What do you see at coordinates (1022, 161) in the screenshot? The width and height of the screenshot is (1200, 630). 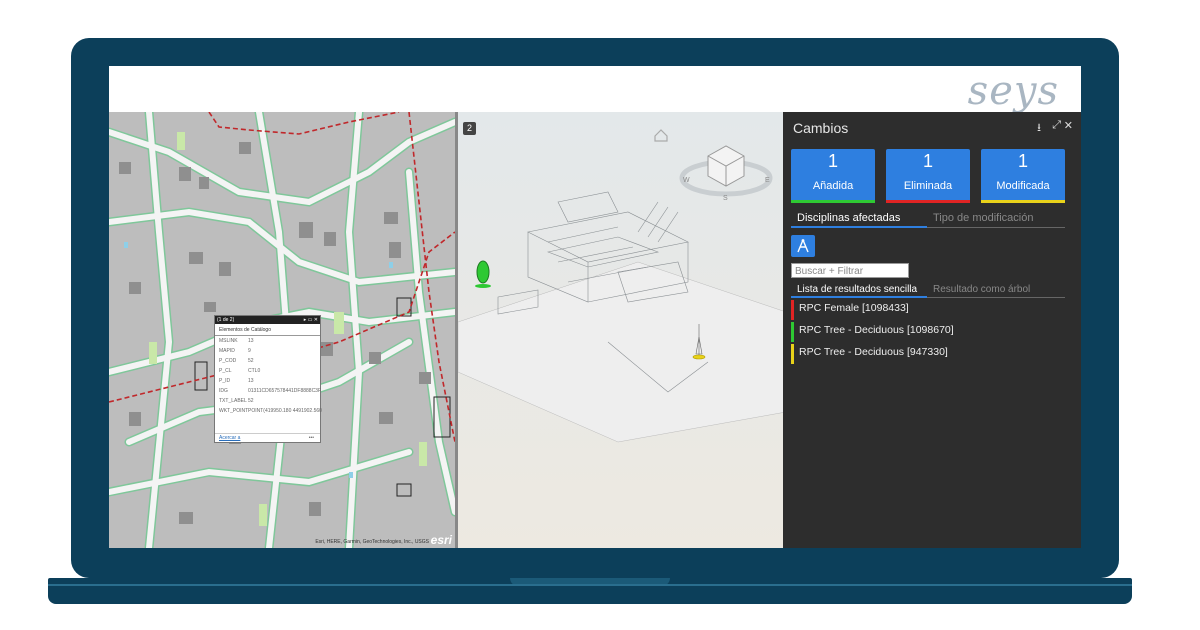 I see `modified-count: 1` at bounding box center [1022, 161].